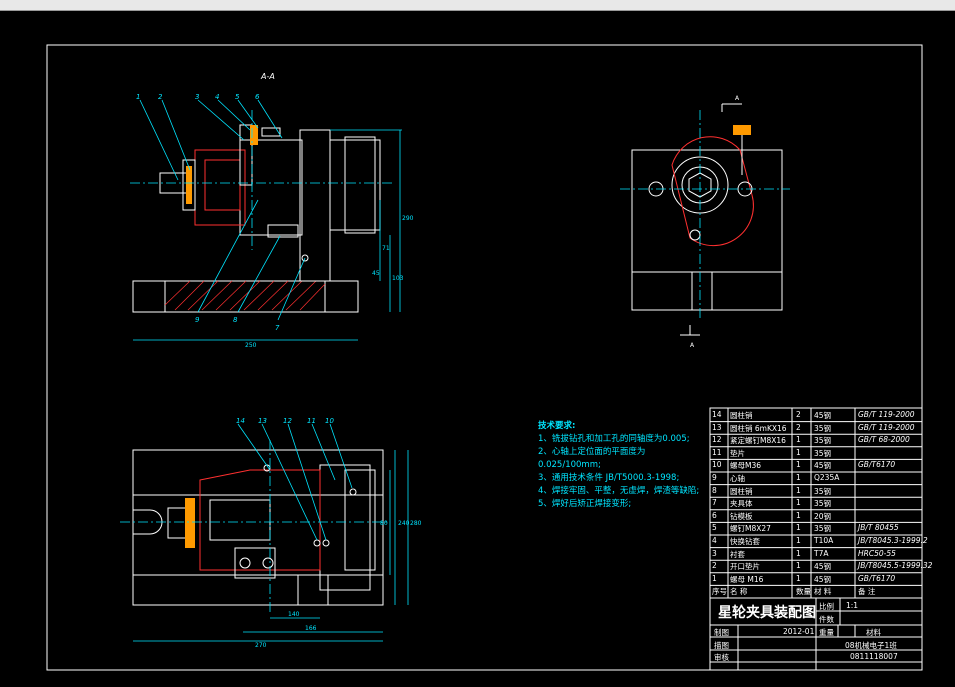  What do you see at coordinates (895, 566) in the screenshot?
I see `bom-note-cell: JB/T8045.5-1999.32` at bounding box center [895, 566].